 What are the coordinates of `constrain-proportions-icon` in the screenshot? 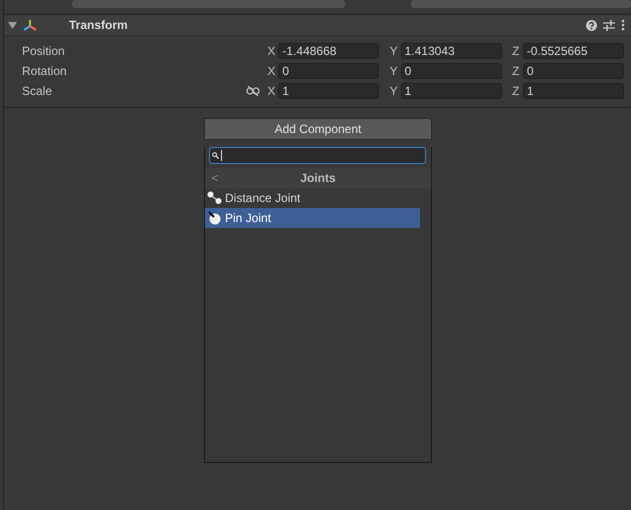 It's located at (253, 91).